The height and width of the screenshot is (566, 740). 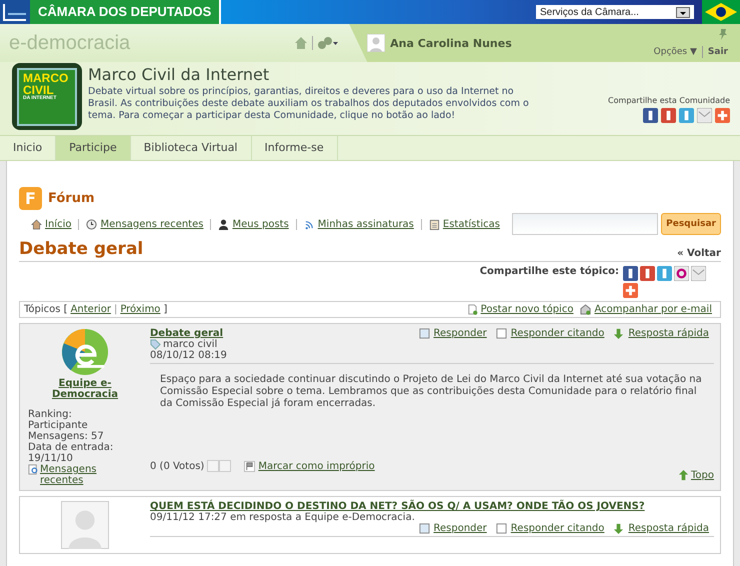 I want to click on forum-nav-link: Início, so click(x=58, y=224).